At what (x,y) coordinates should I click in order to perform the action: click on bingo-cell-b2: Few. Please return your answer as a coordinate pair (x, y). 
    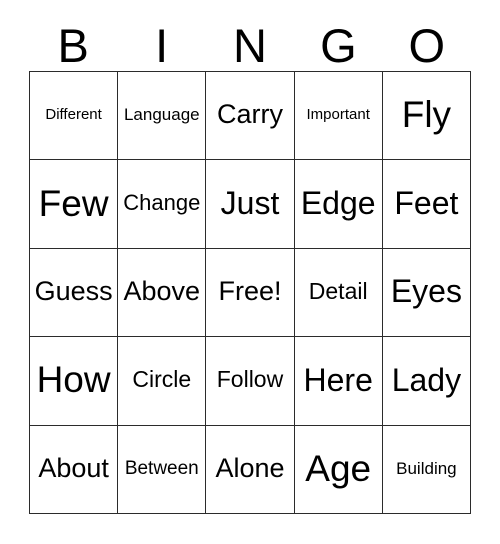
    Looking at the image, I should click on (74, 204).